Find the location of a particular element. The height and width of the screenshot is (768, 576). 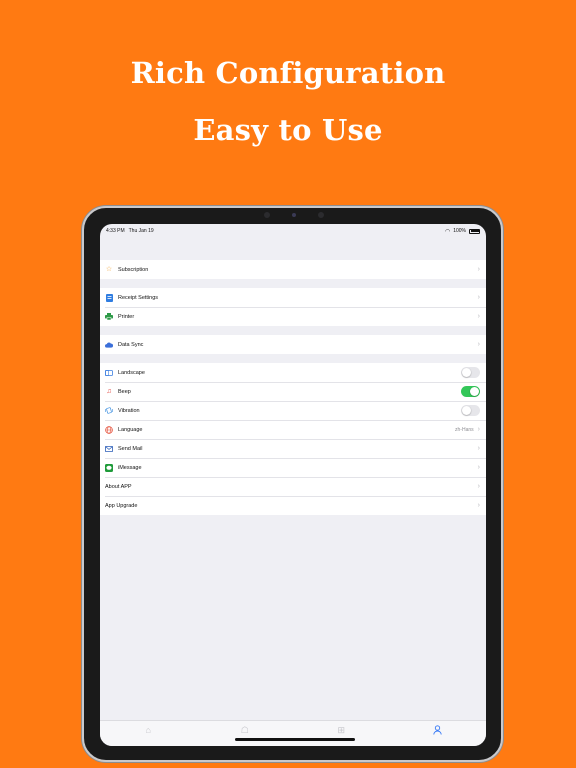

settings-row-subscription: ☆ Subscription › is located at coordinates (293, 269).